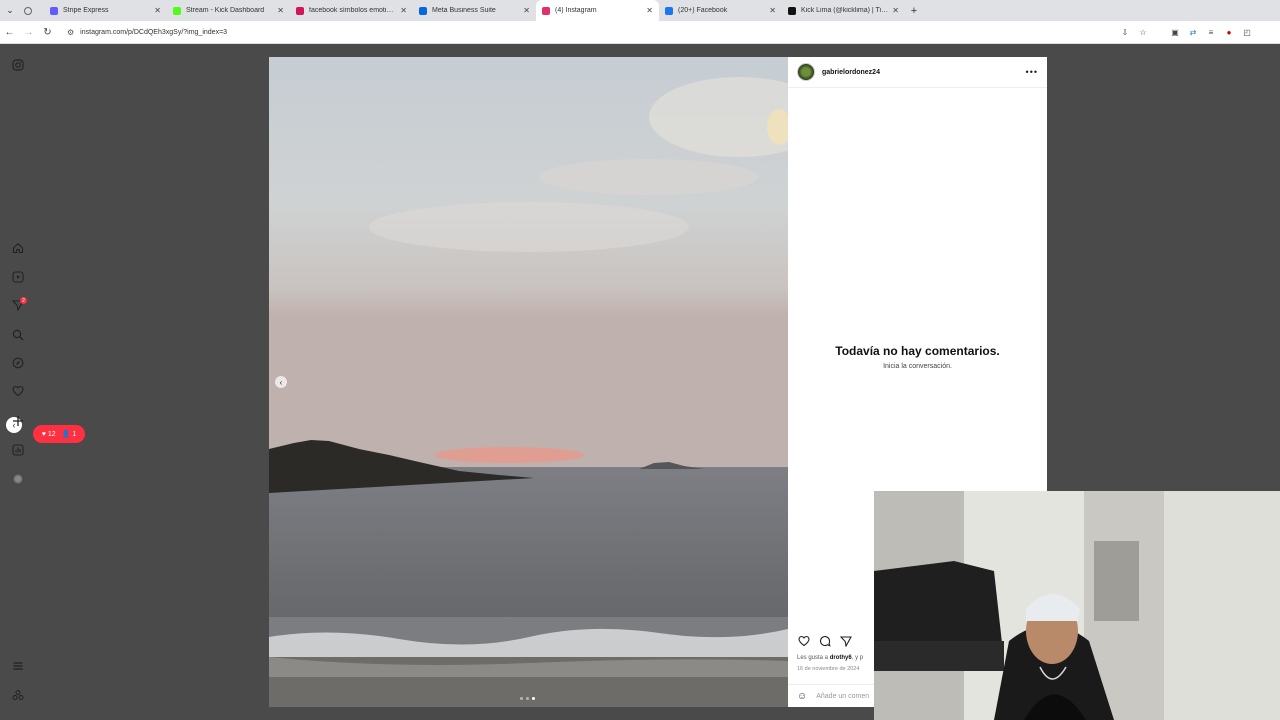 This screenshot has height=720, width=1280. I want to click on translate-extension-icon: ⇄, so click(1193, 32).